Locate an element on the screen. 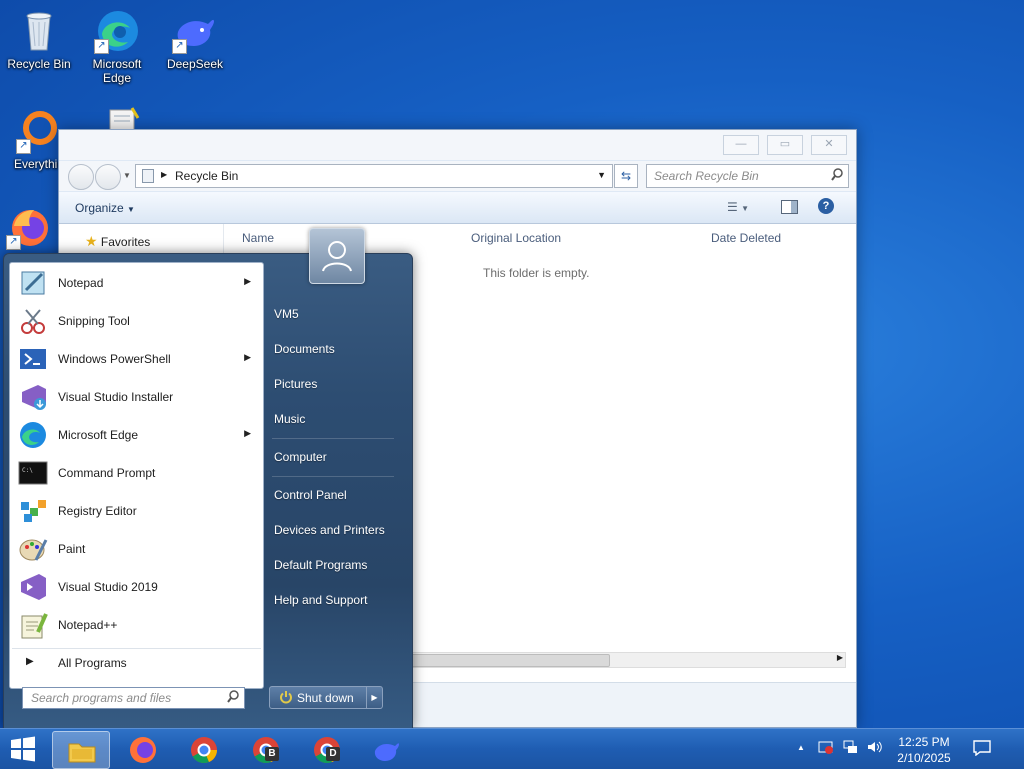 This screenshot has height=769, width=1024. breadcrumb-arrow-icon: ▶ is located at coordinates (164, 174).